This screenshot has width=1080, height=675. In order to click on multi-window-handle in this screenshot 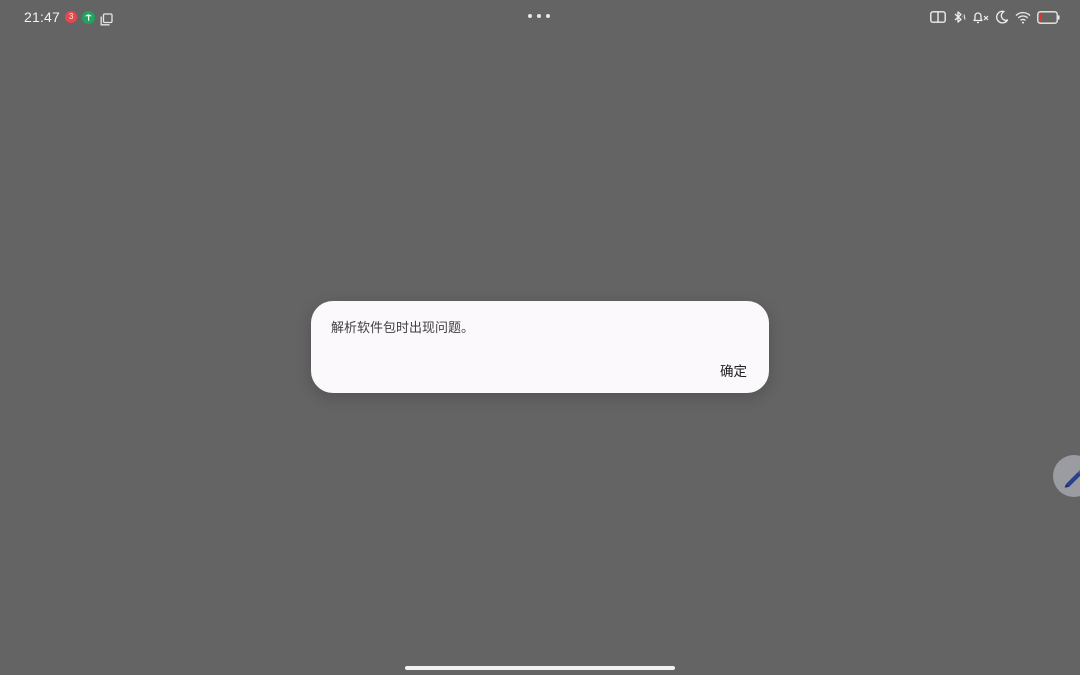, I will do `click(539, 16)`.